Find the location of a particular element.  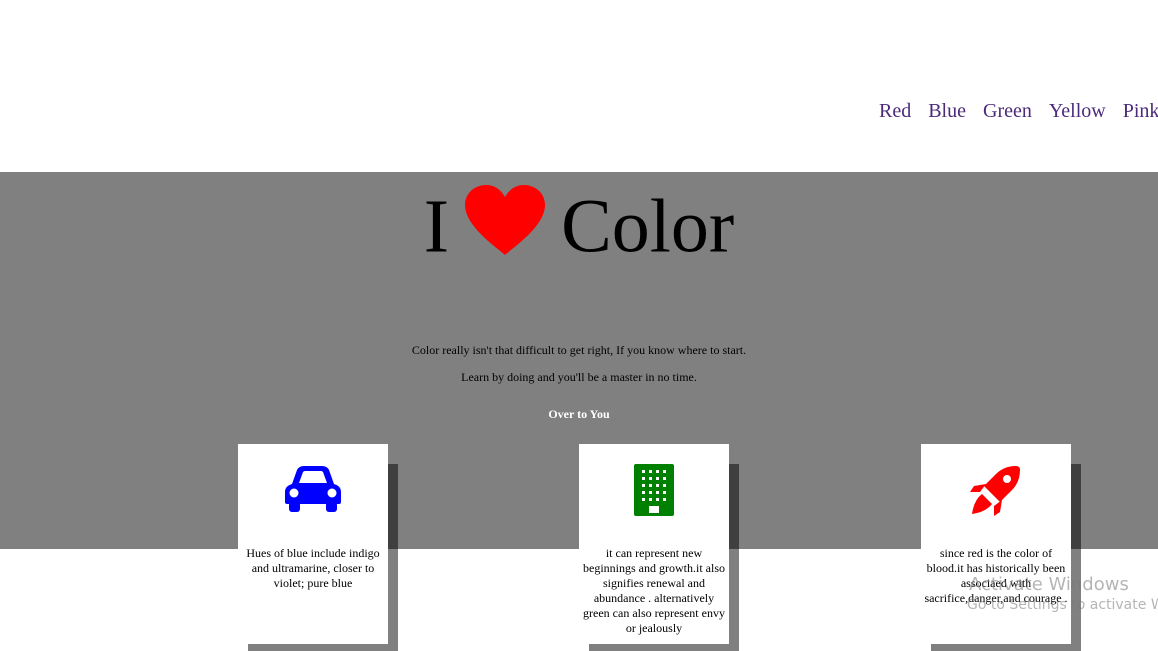

top-nav: Red Blue Green Yellow Pink is located at coordinates (1018, 111).